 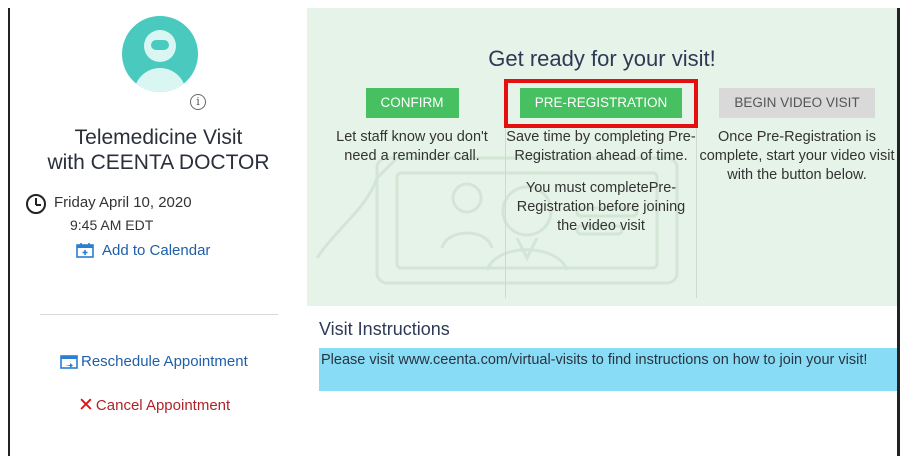 What do you see at coordinates (159, 314) in the screenshot?
I see `divider` at bounding box center [159, 314].